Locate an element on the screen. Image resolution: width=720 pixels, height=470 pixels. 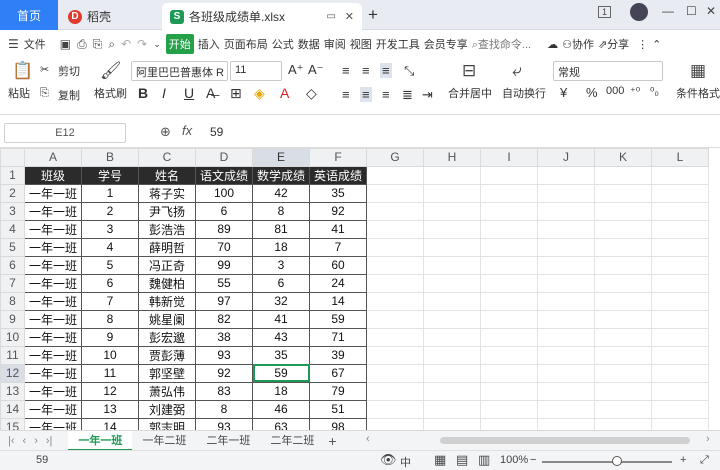
data-cell: 55 is located at coordinates (224, 283).